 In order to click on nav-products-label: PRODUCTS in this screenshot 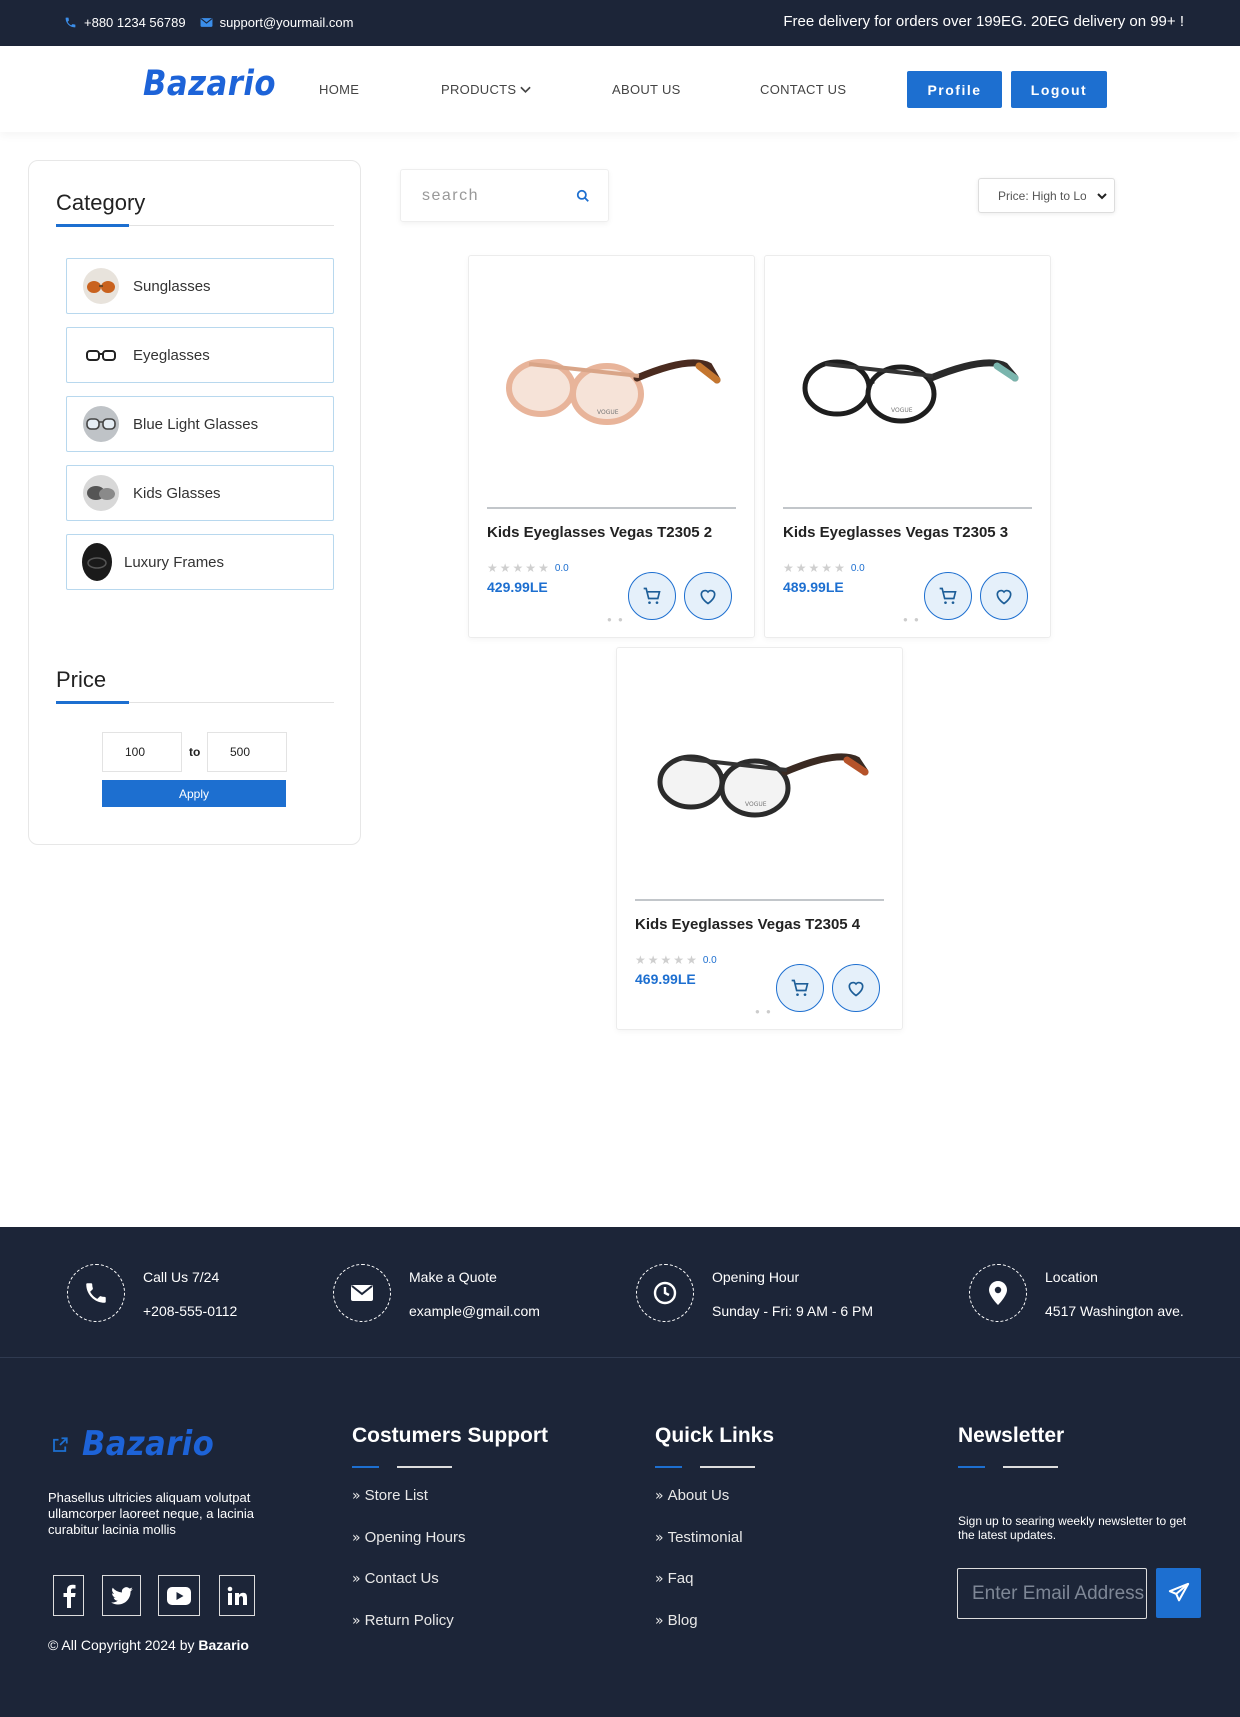, I will do `click(479, 89)`.